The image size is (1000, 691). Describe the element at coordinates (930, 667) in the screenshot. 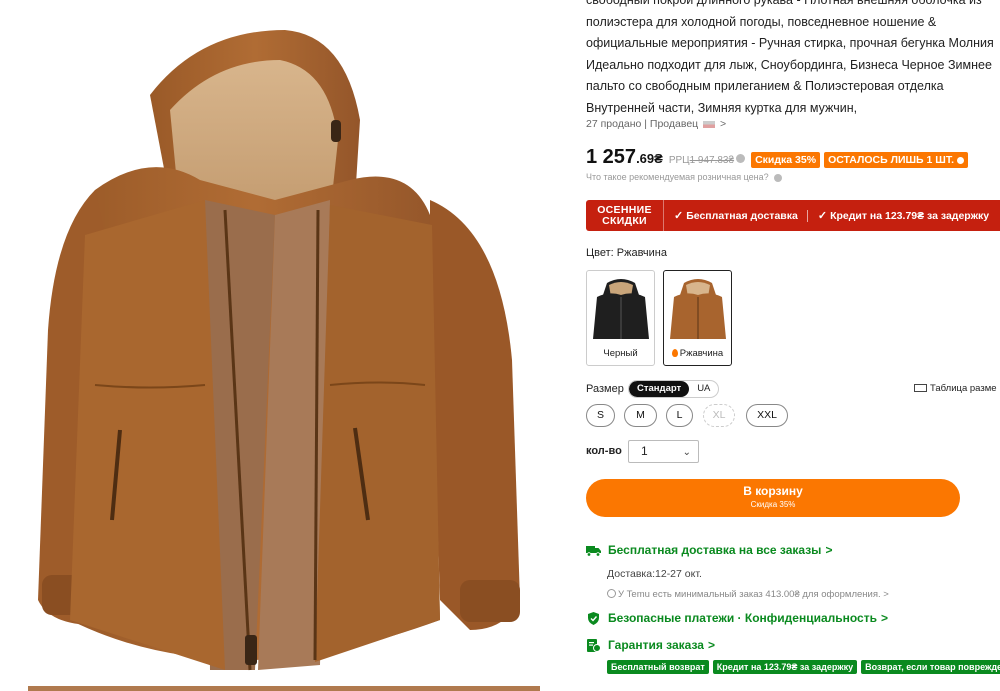

I see `guarantee-badge: Возврат, если товар поврежден` at that location.